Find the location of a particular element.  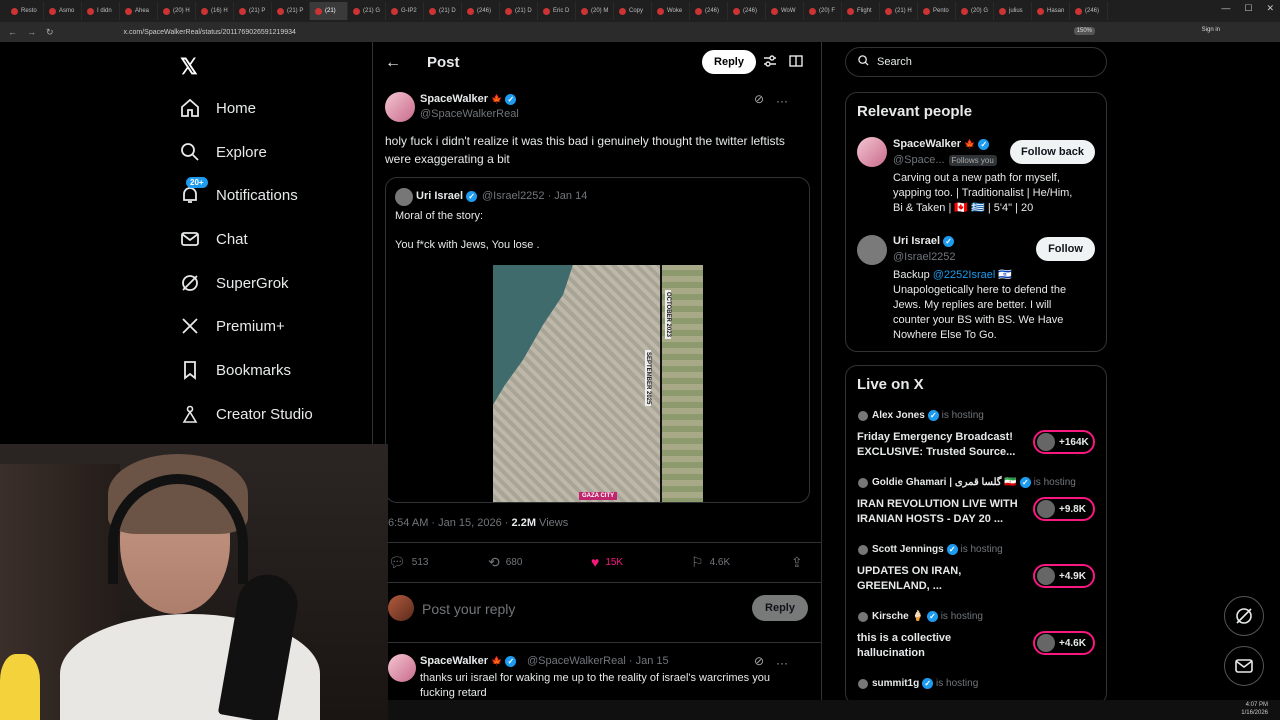

browser-tab: Ahea is located at coordinates (139, 11).